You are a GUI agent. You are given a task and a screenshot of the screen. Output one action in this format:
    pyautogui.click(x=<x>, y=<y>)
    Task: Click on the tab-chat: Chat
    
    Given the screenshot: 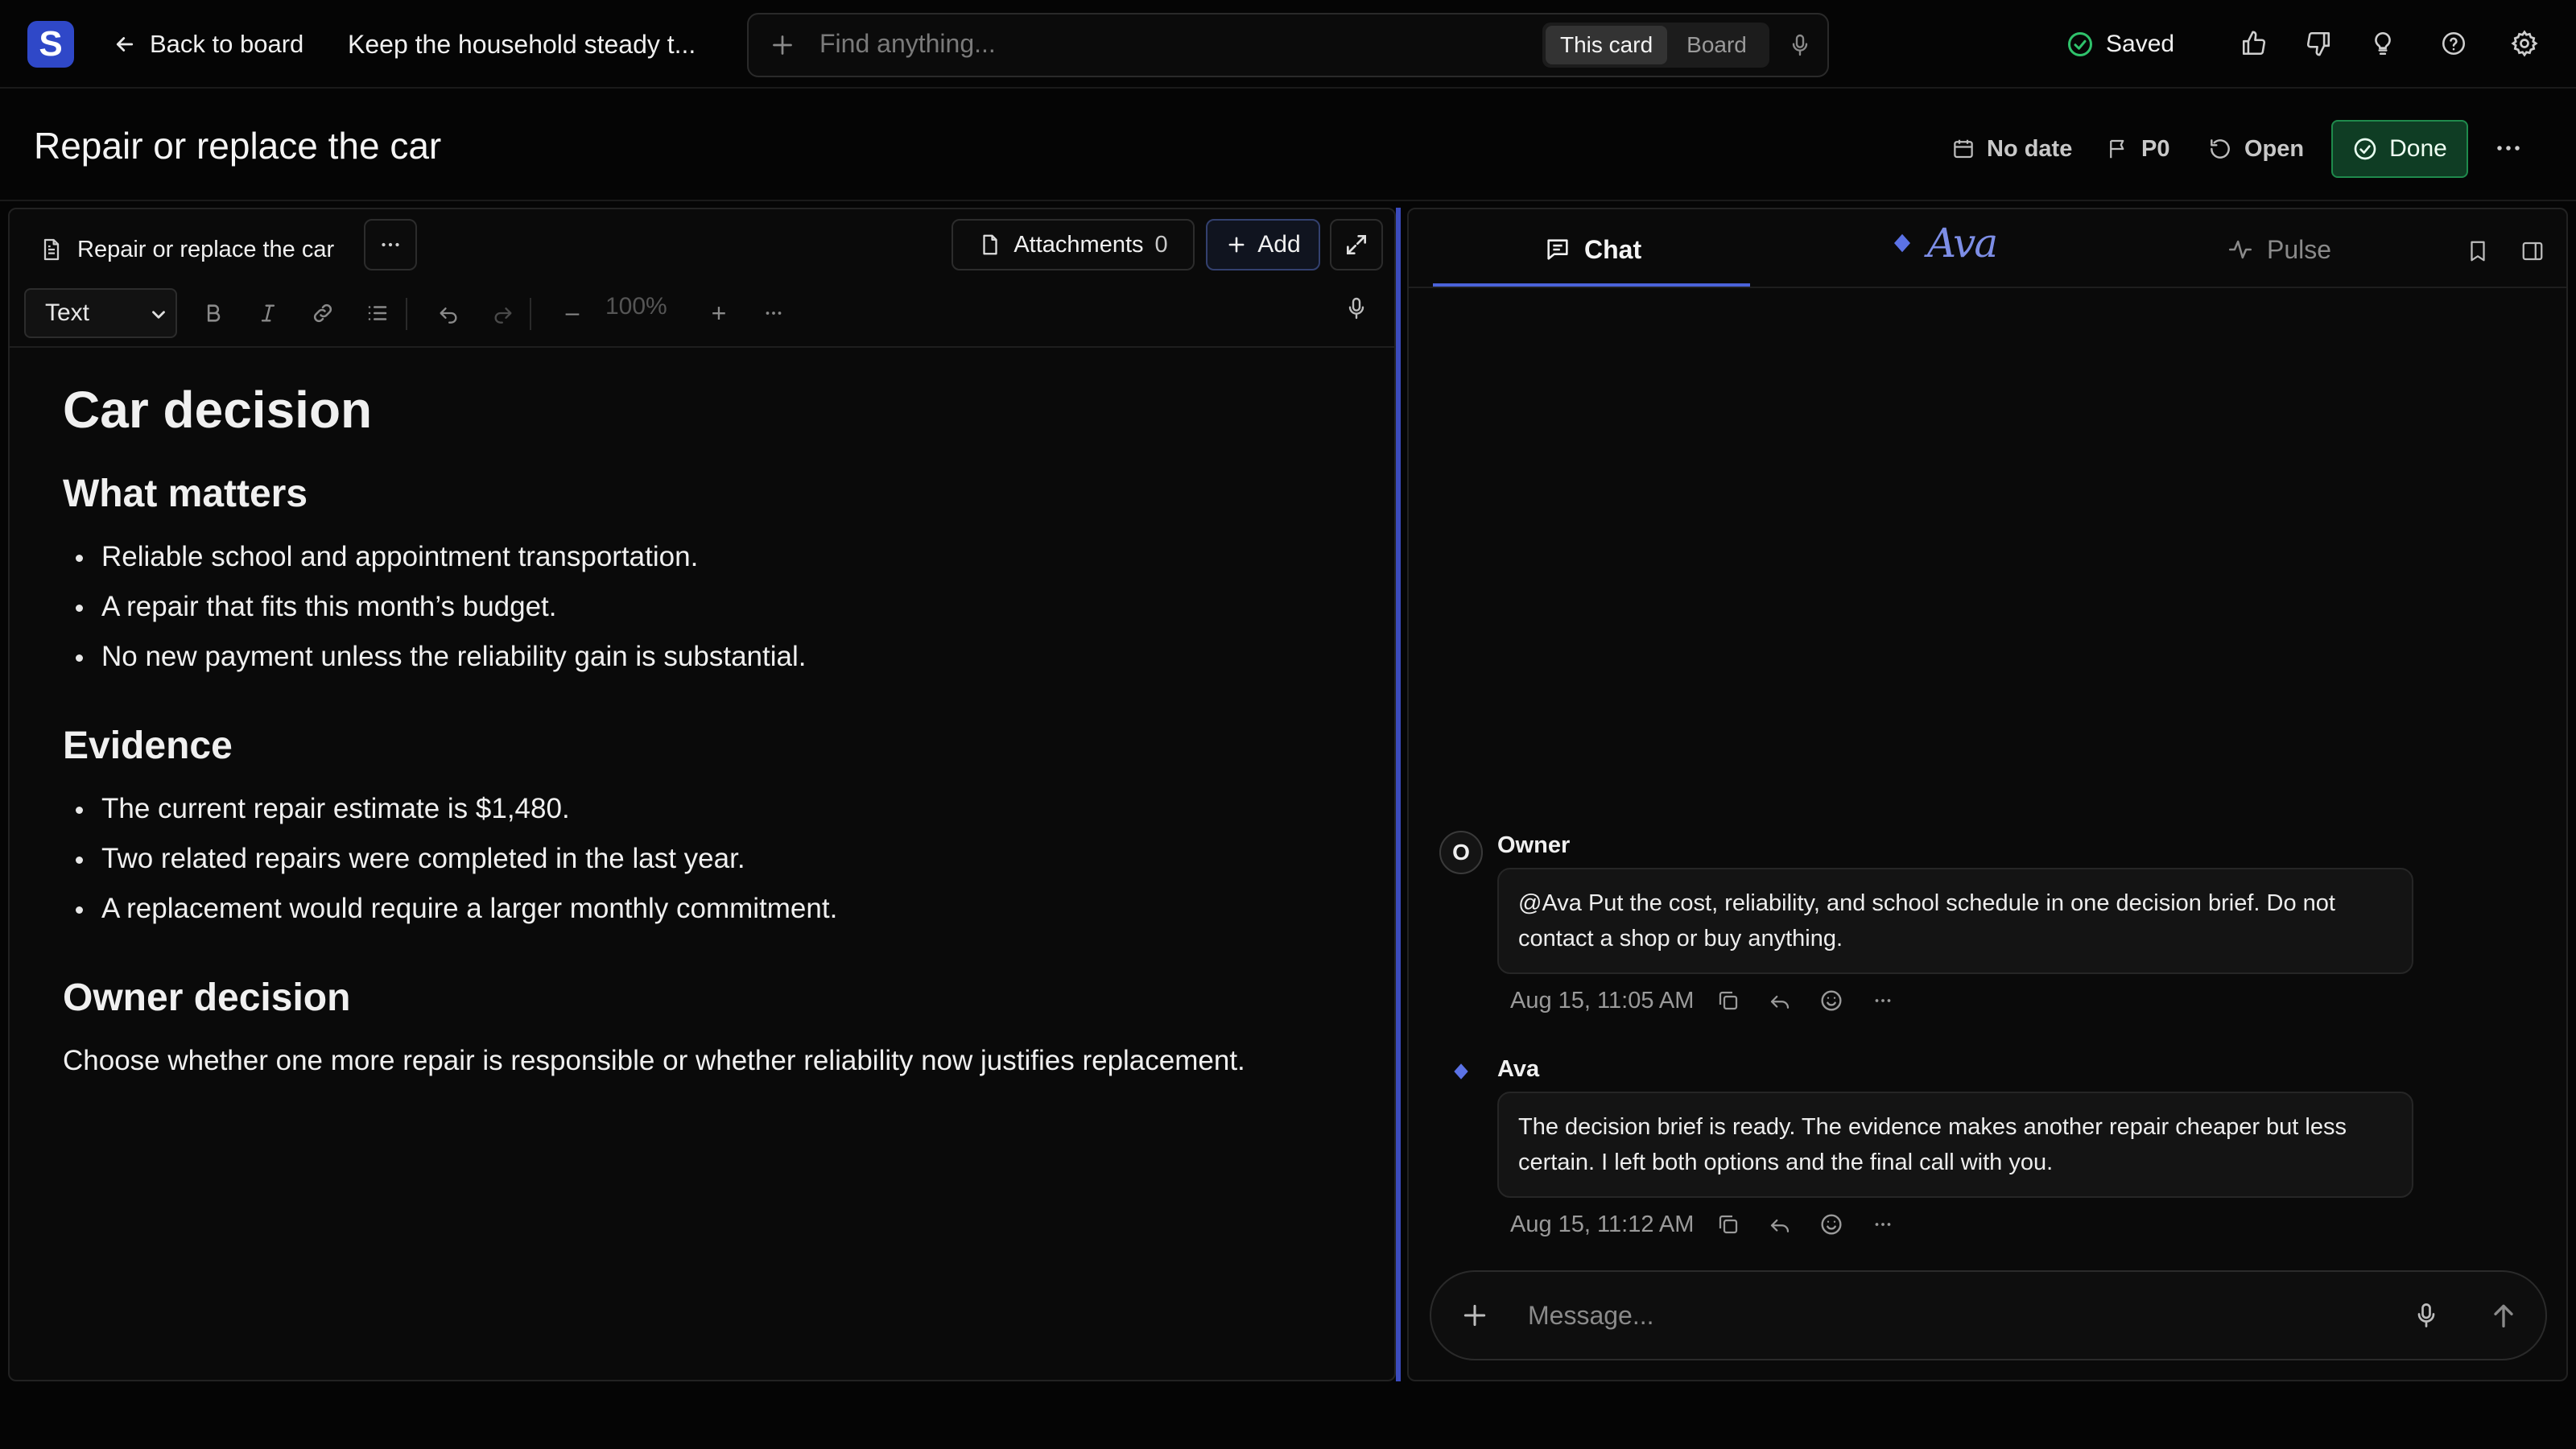 What is the action you would take?
    pyautogui.click(x=1592, y=249)
    